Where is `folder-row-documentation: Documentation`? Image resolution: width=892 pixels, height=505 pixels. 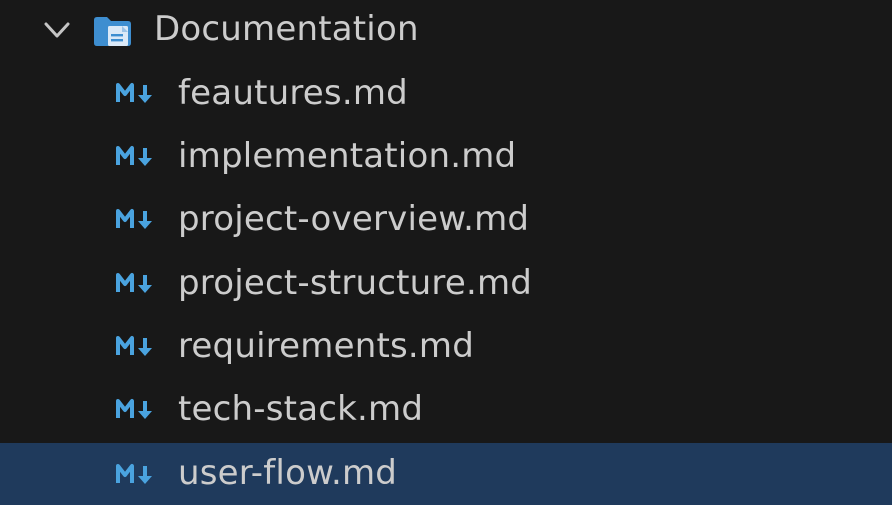 folder-row-documentation: Documentation is located at coordinates (446, 29).